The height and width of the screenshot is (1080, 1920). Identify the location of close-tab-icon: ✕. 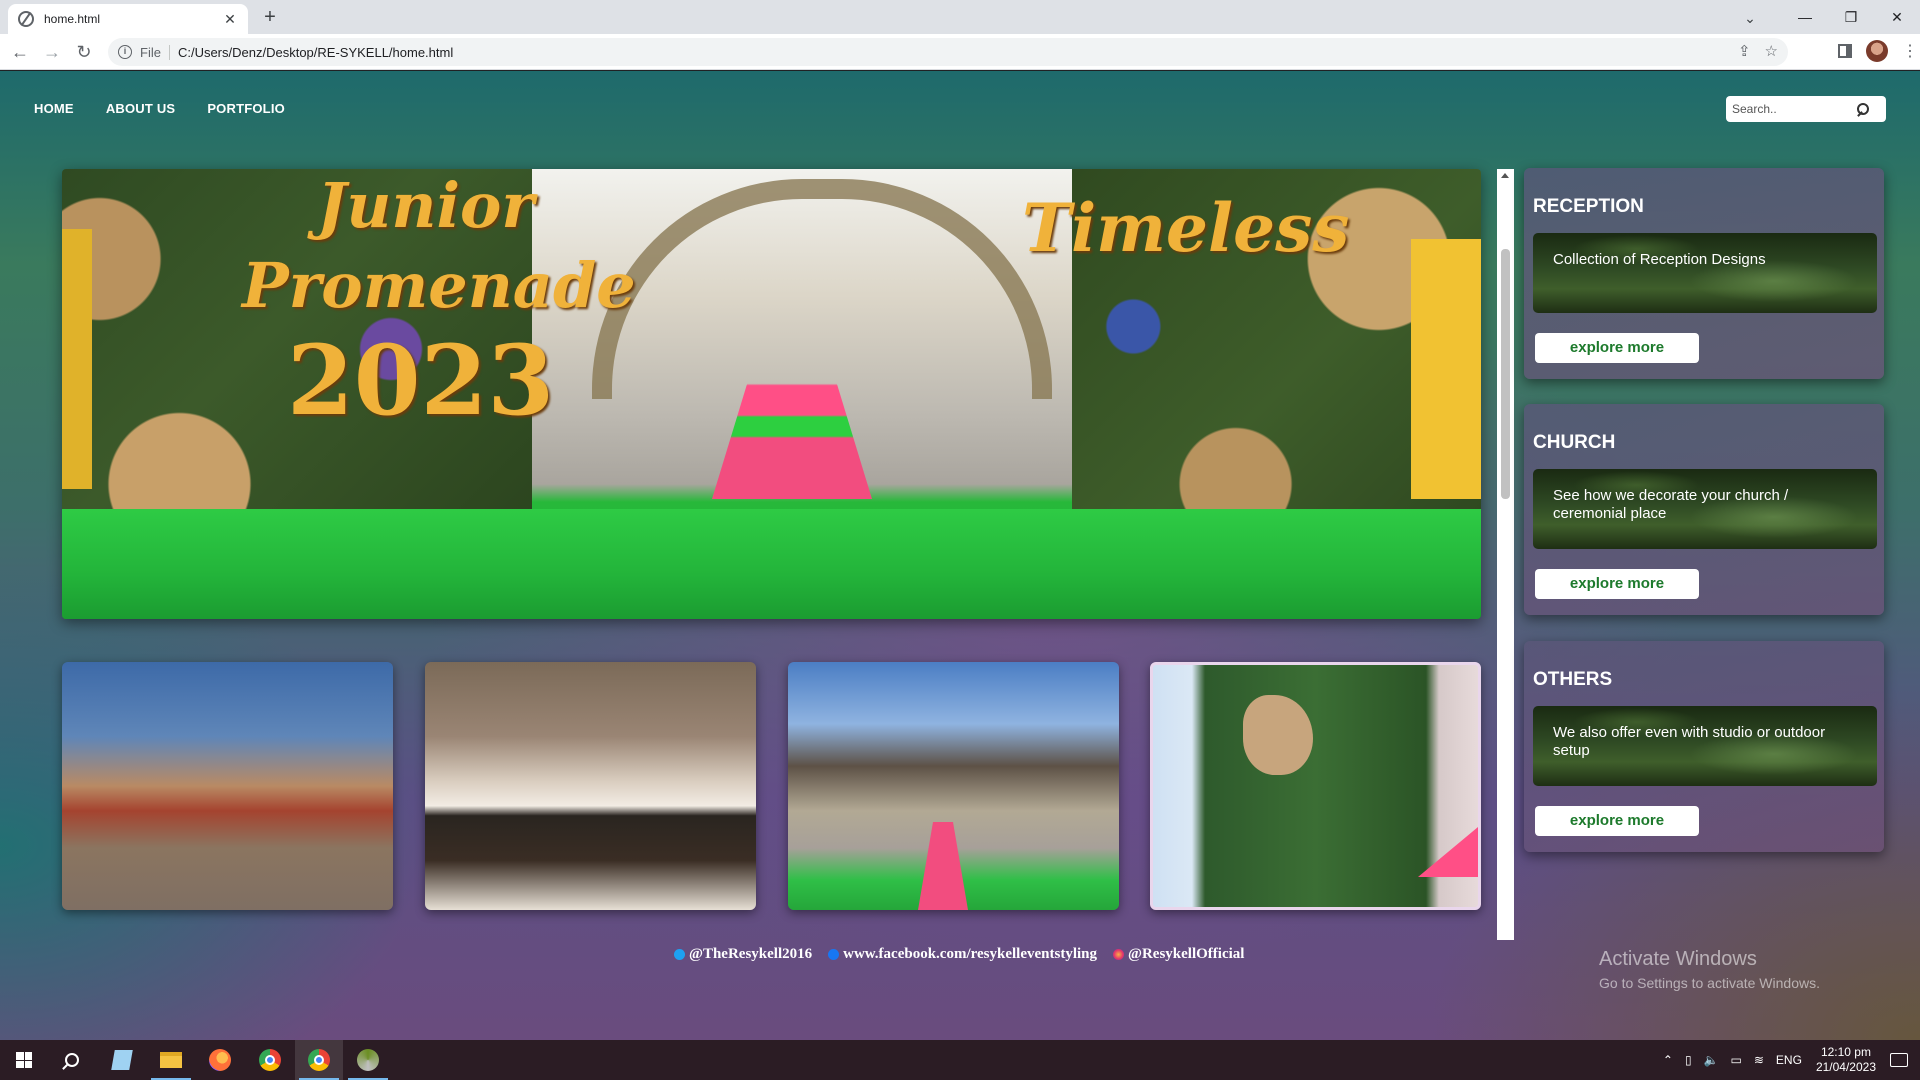
(230, 19).